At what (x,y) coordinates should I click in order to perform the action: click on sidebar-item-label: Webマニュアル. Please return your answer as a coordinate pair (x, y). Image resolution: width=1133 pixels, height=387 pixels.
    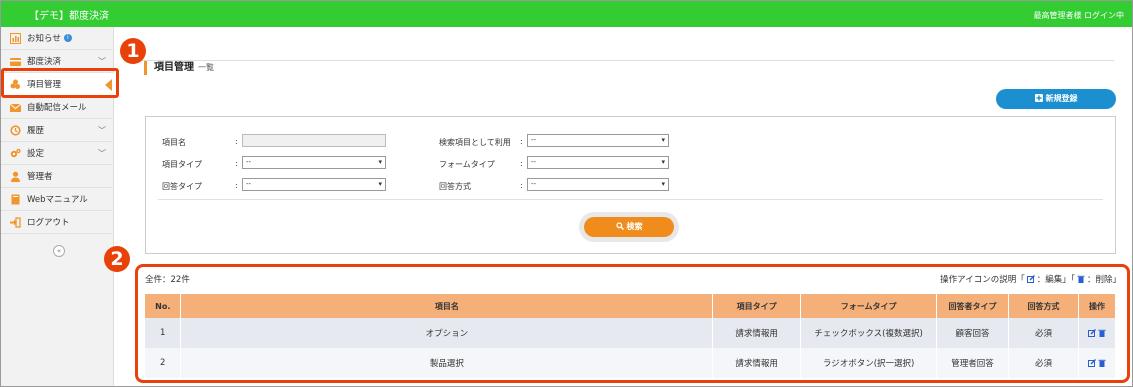
    Looking at the image, I should click on (57, 200).